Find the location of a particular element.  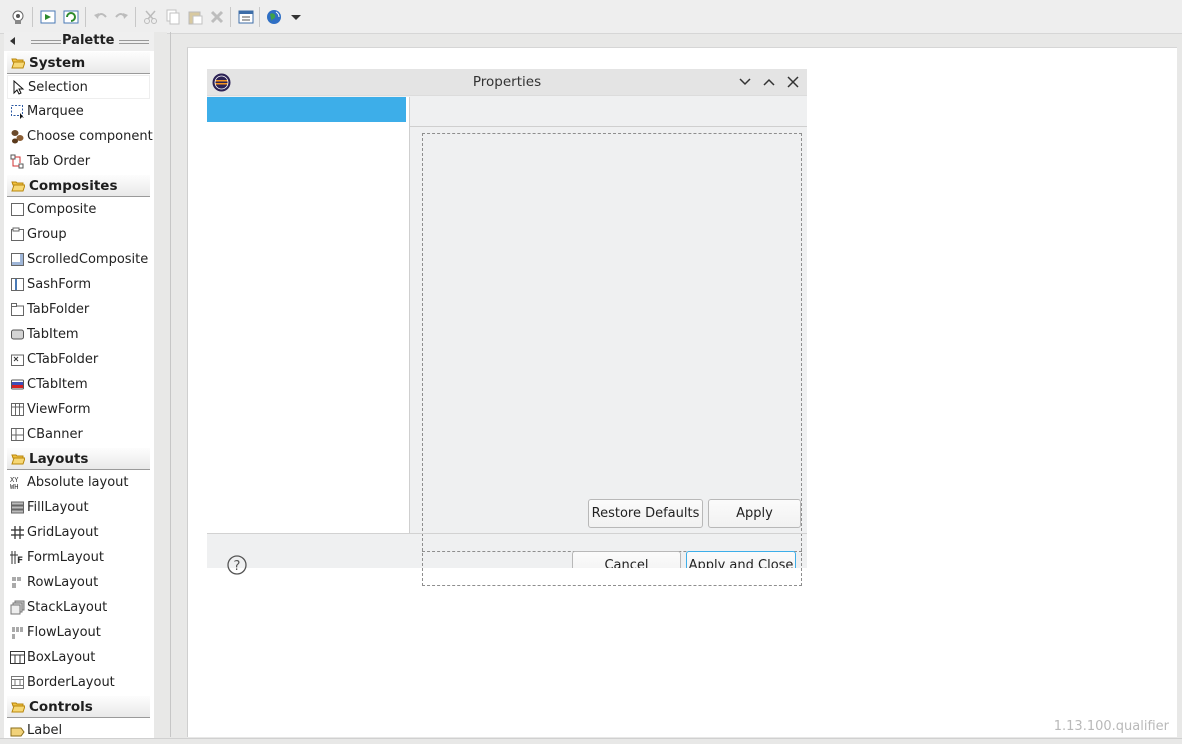

tab-order-icon is located at coordinates (17, 161).